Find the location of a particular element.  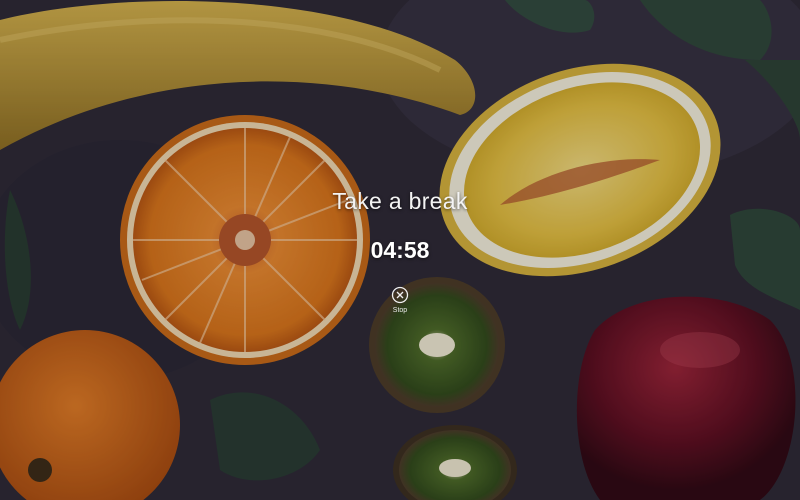

stop-button: Stop is located at coordinates (400, 301).